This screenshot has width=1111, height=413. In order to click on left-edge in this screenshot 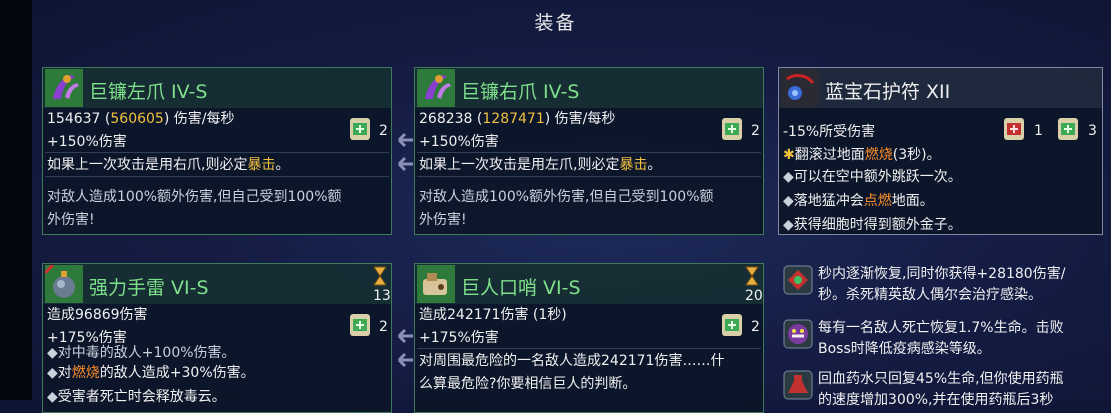, I will do `click(16, 200)`.